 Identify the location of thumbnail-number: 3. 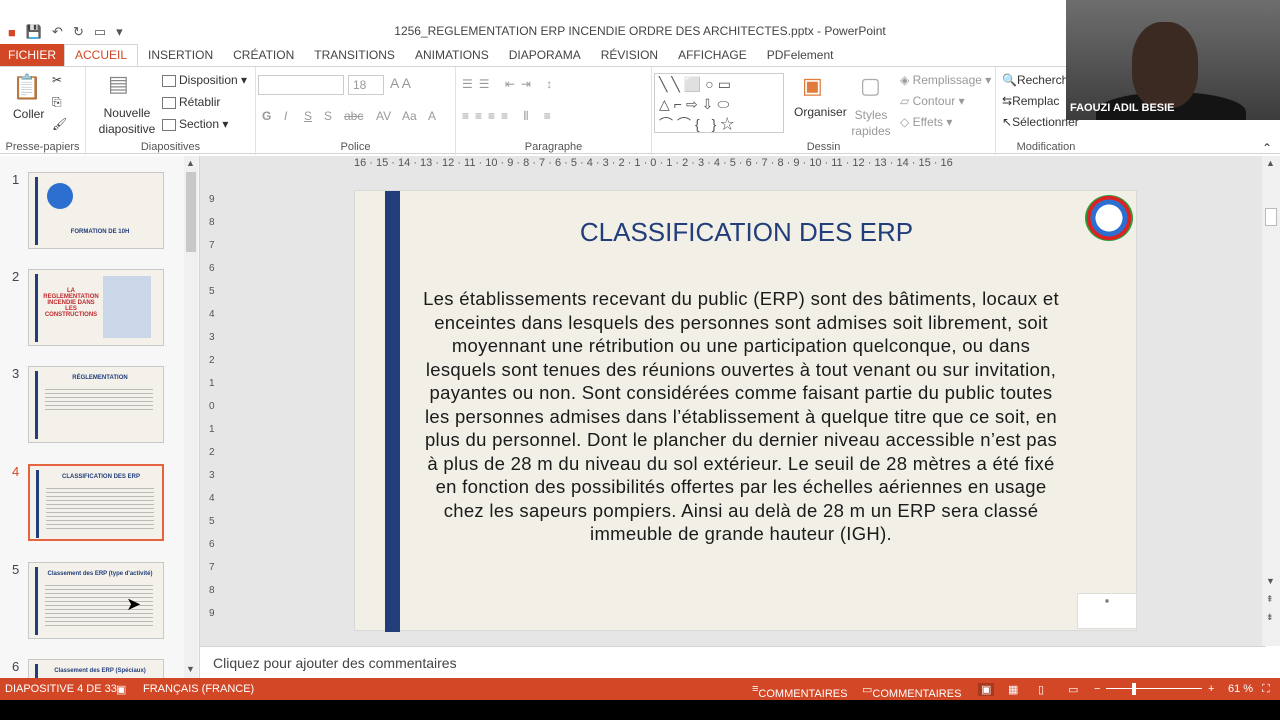
(16, 373).